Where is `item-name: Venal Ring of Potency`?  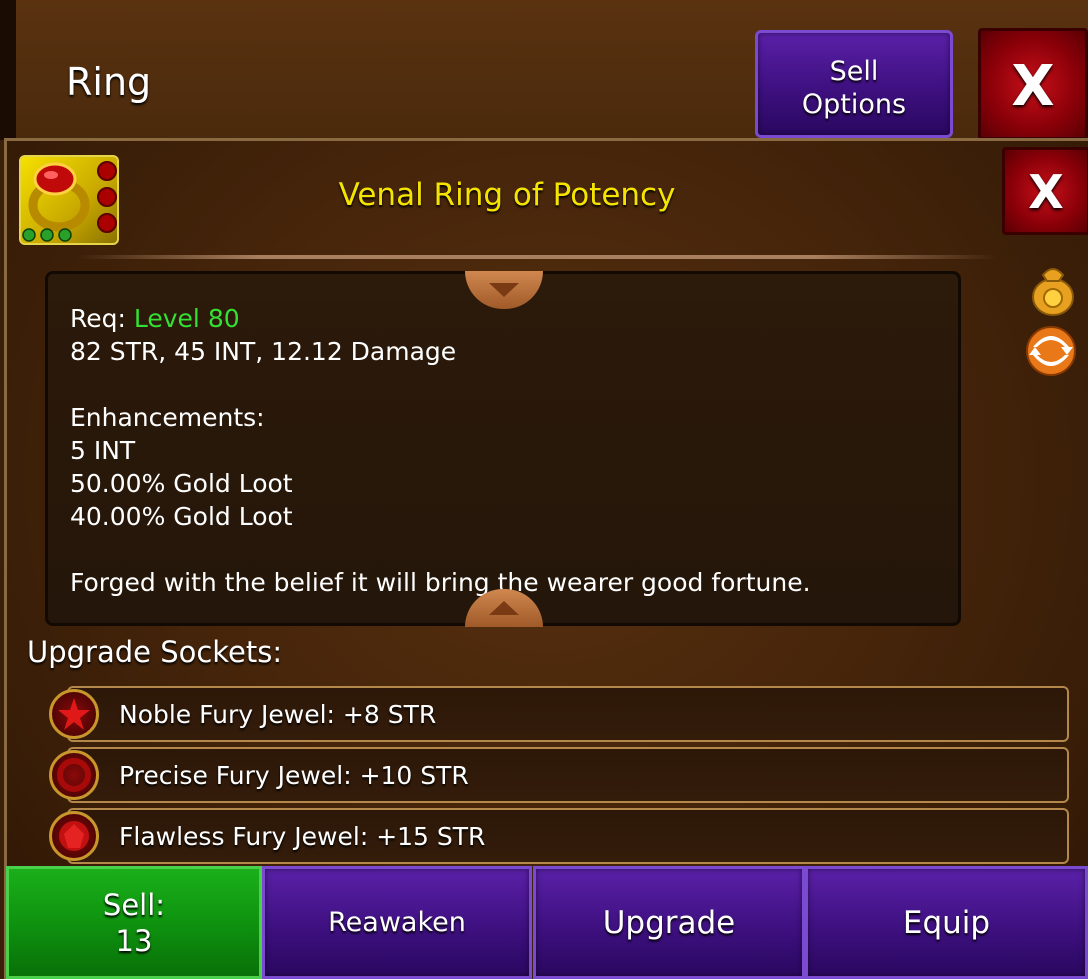
item-name: Venal Ring of Potency is located at coordinates (507, 195).